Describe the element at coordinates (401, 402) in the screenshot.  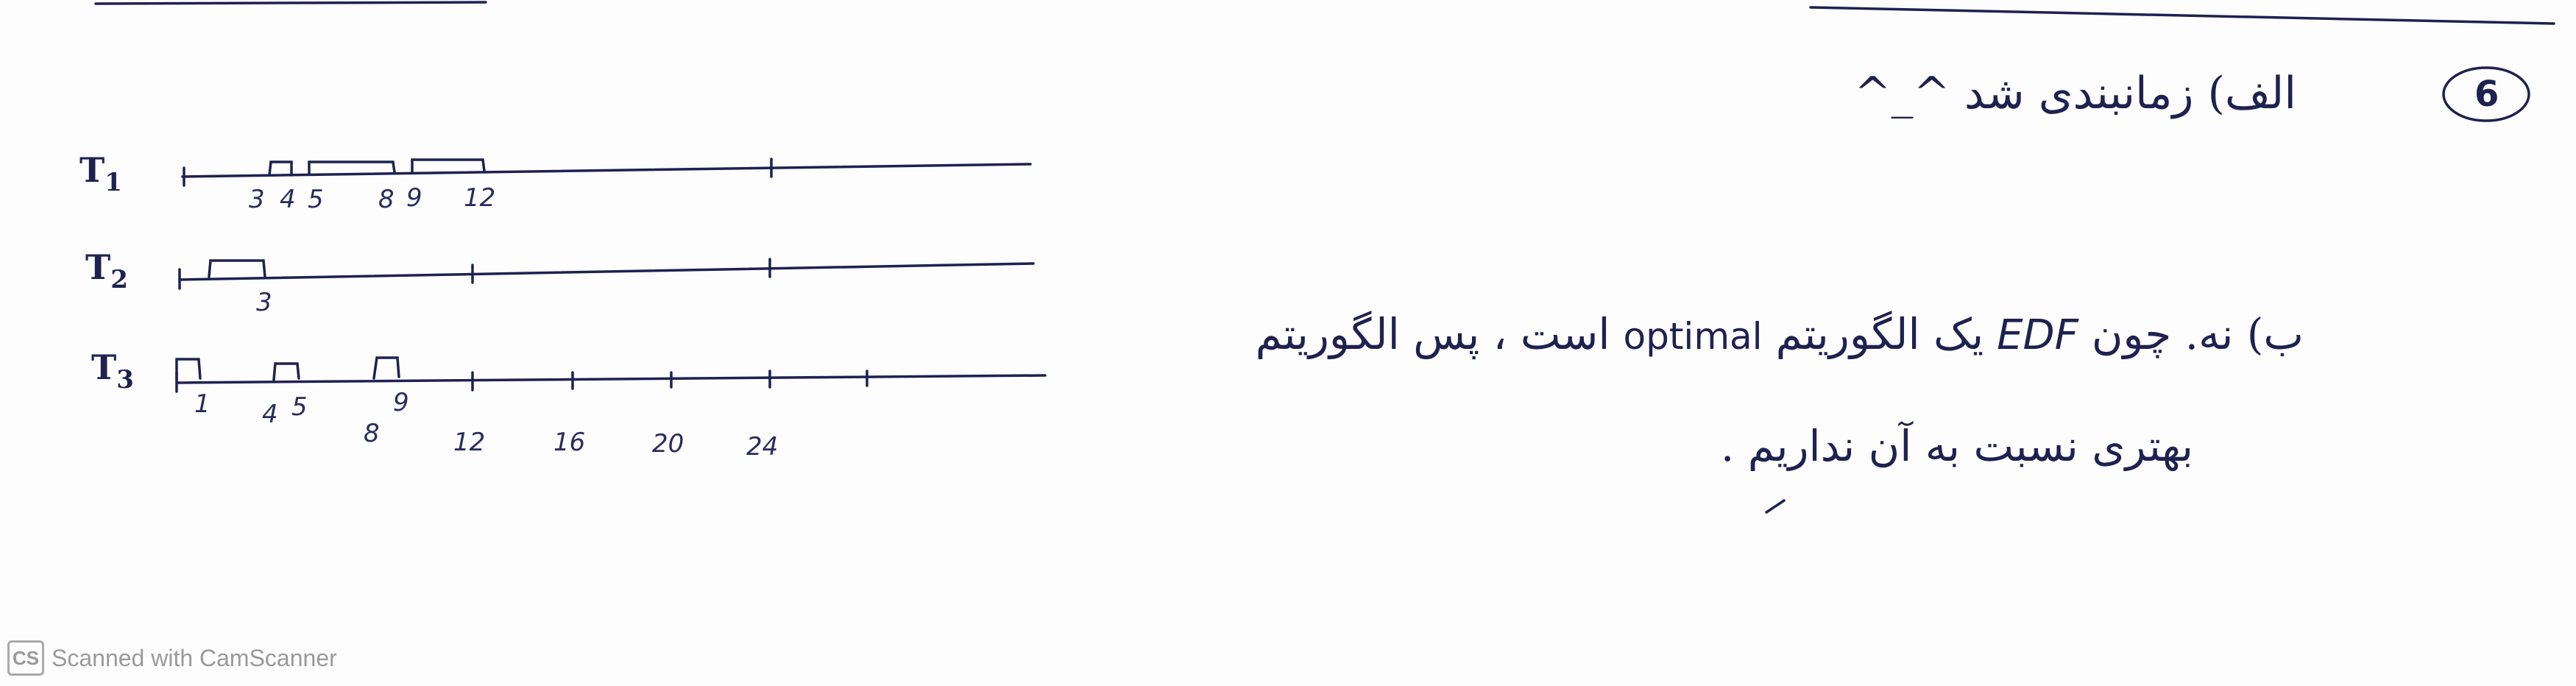
I see `t3-tick-label: 9` at that location.